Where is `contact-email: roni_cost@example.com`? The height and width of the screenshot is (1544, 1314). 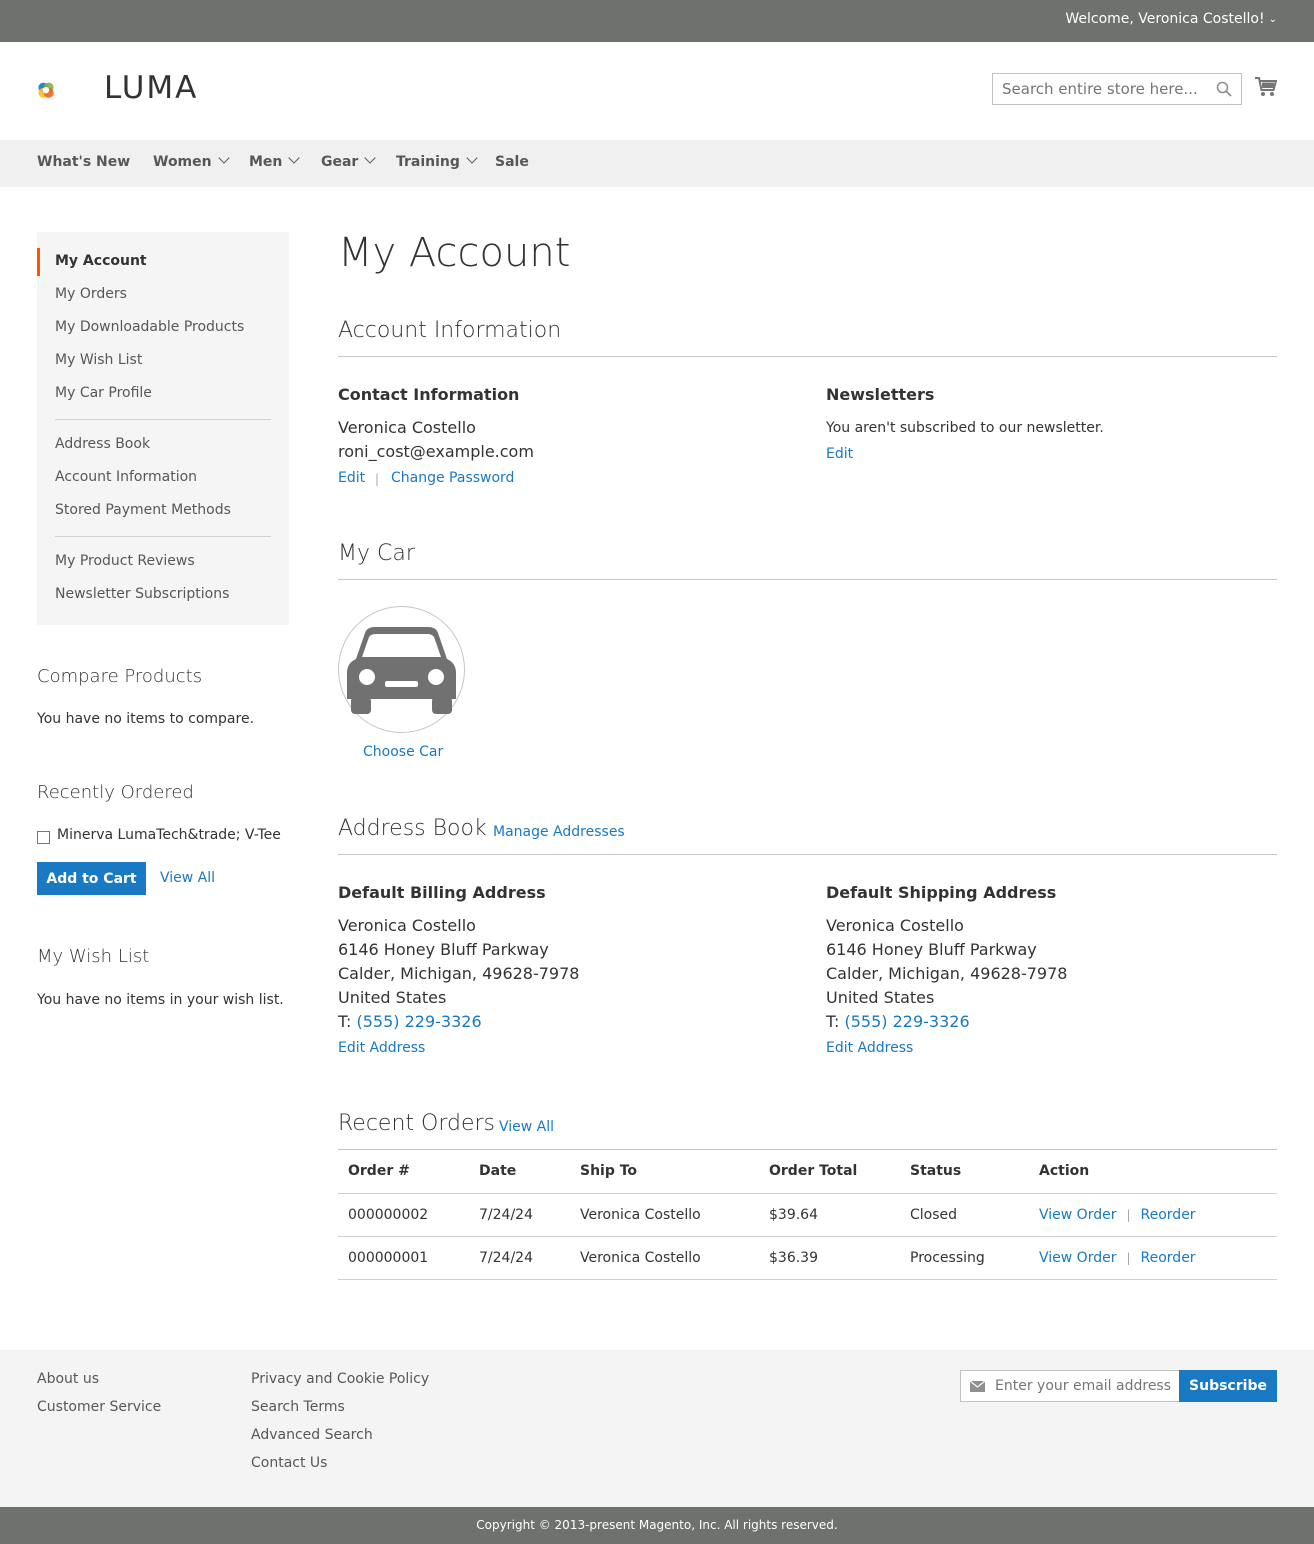 contact-email: roni_cost@example.com is located at coordinates (436, 451).